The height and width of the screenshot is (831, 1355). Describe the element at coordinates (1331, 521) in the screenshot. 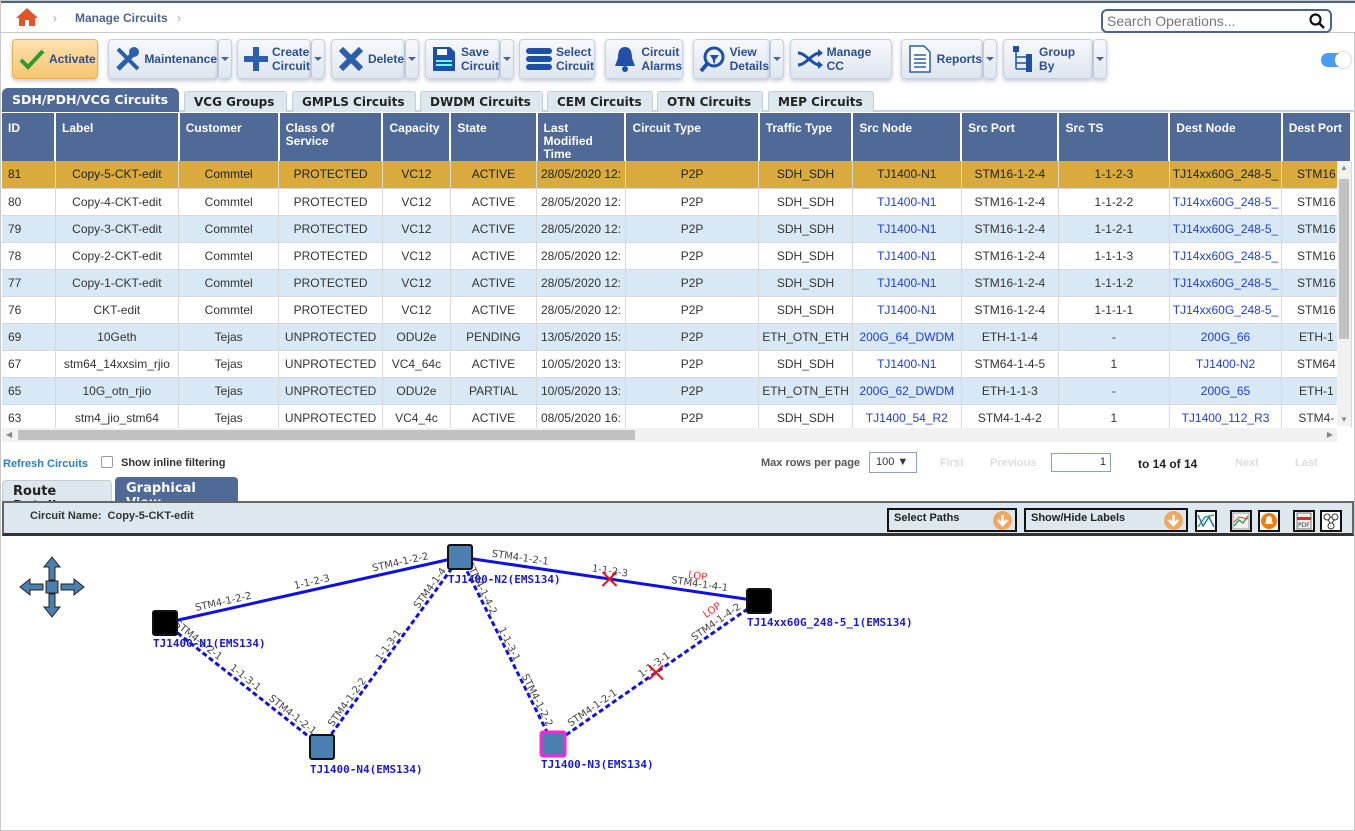

I see `topology-nodes-icon` at that location.